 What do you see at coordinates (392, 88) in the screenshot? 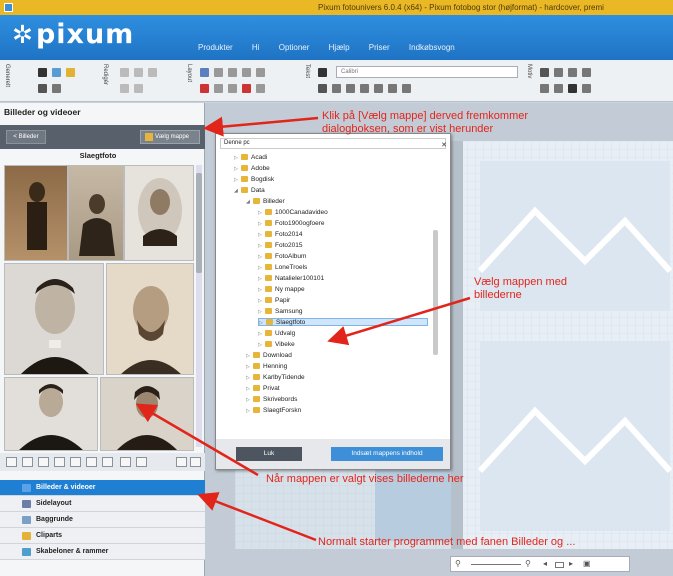
I see `text-color-icon` at bounding box center [392, 88].